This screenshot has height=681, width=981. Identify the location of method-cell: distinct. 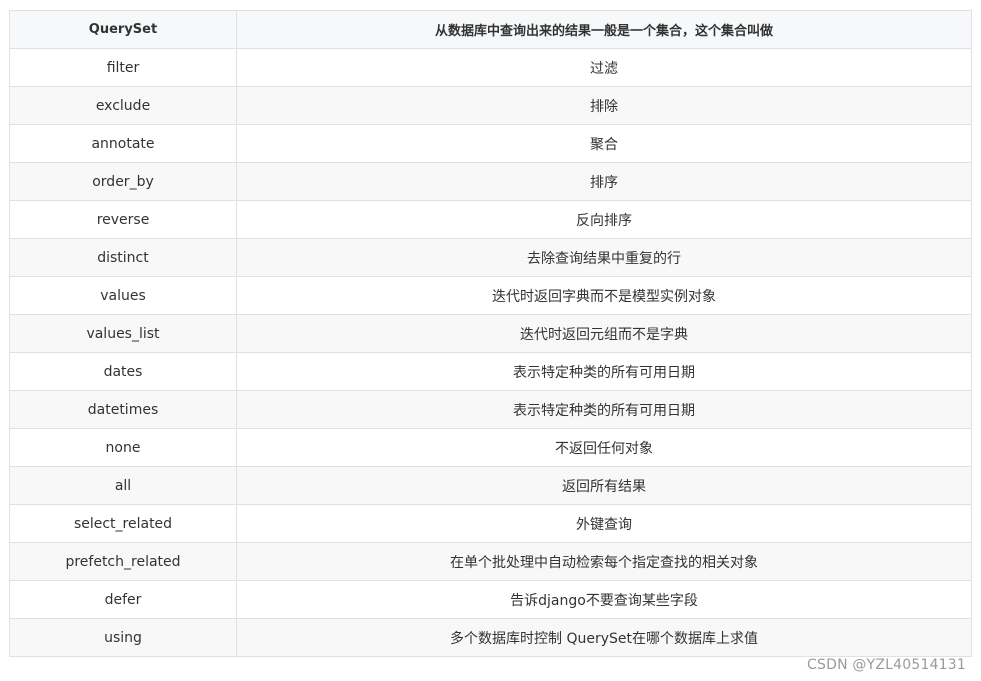
(123, 257).